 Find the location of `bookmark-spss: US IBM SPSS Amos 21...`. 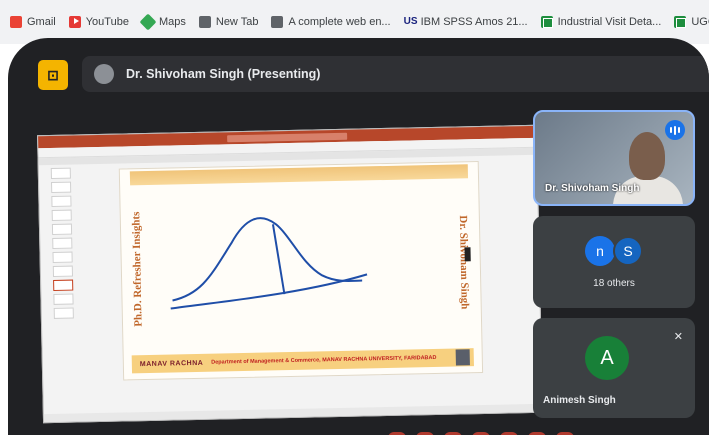

bookmark-spss: US IBM SPSS Amos 21... is located at coordinates (466, 22).